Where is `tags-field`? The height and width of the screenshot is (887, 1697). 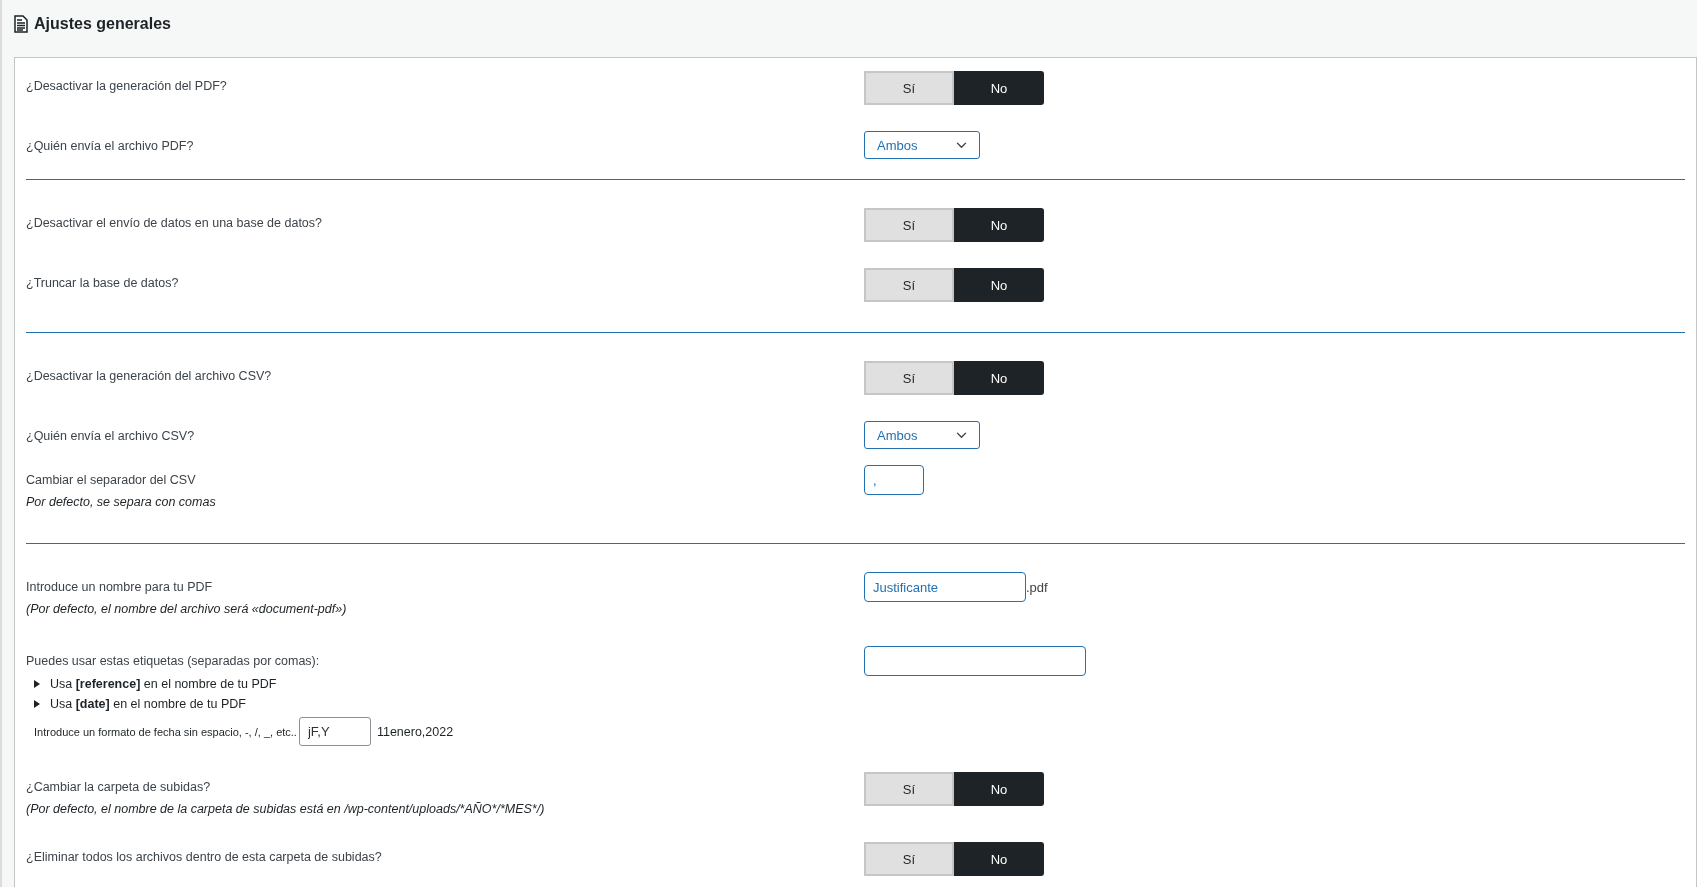 tags-field is located at coordinates (975, 661).